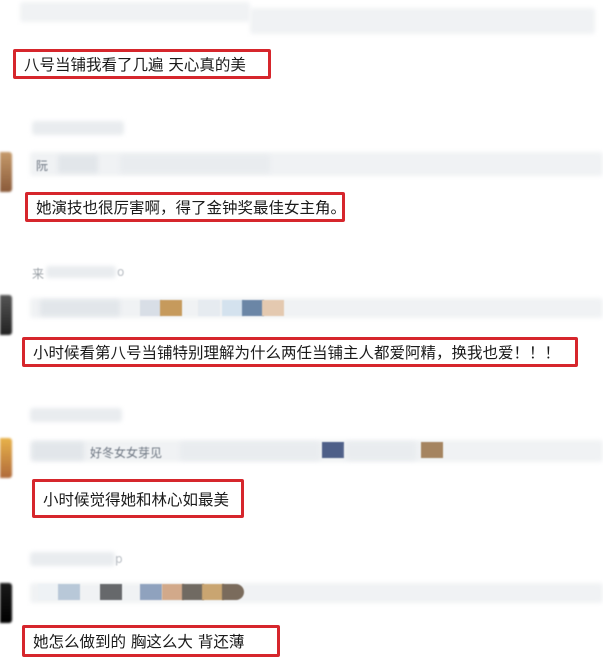 This screenshot has height=657, width=603. I want to click on quoted-post-text: 阮, so click(42, 166).